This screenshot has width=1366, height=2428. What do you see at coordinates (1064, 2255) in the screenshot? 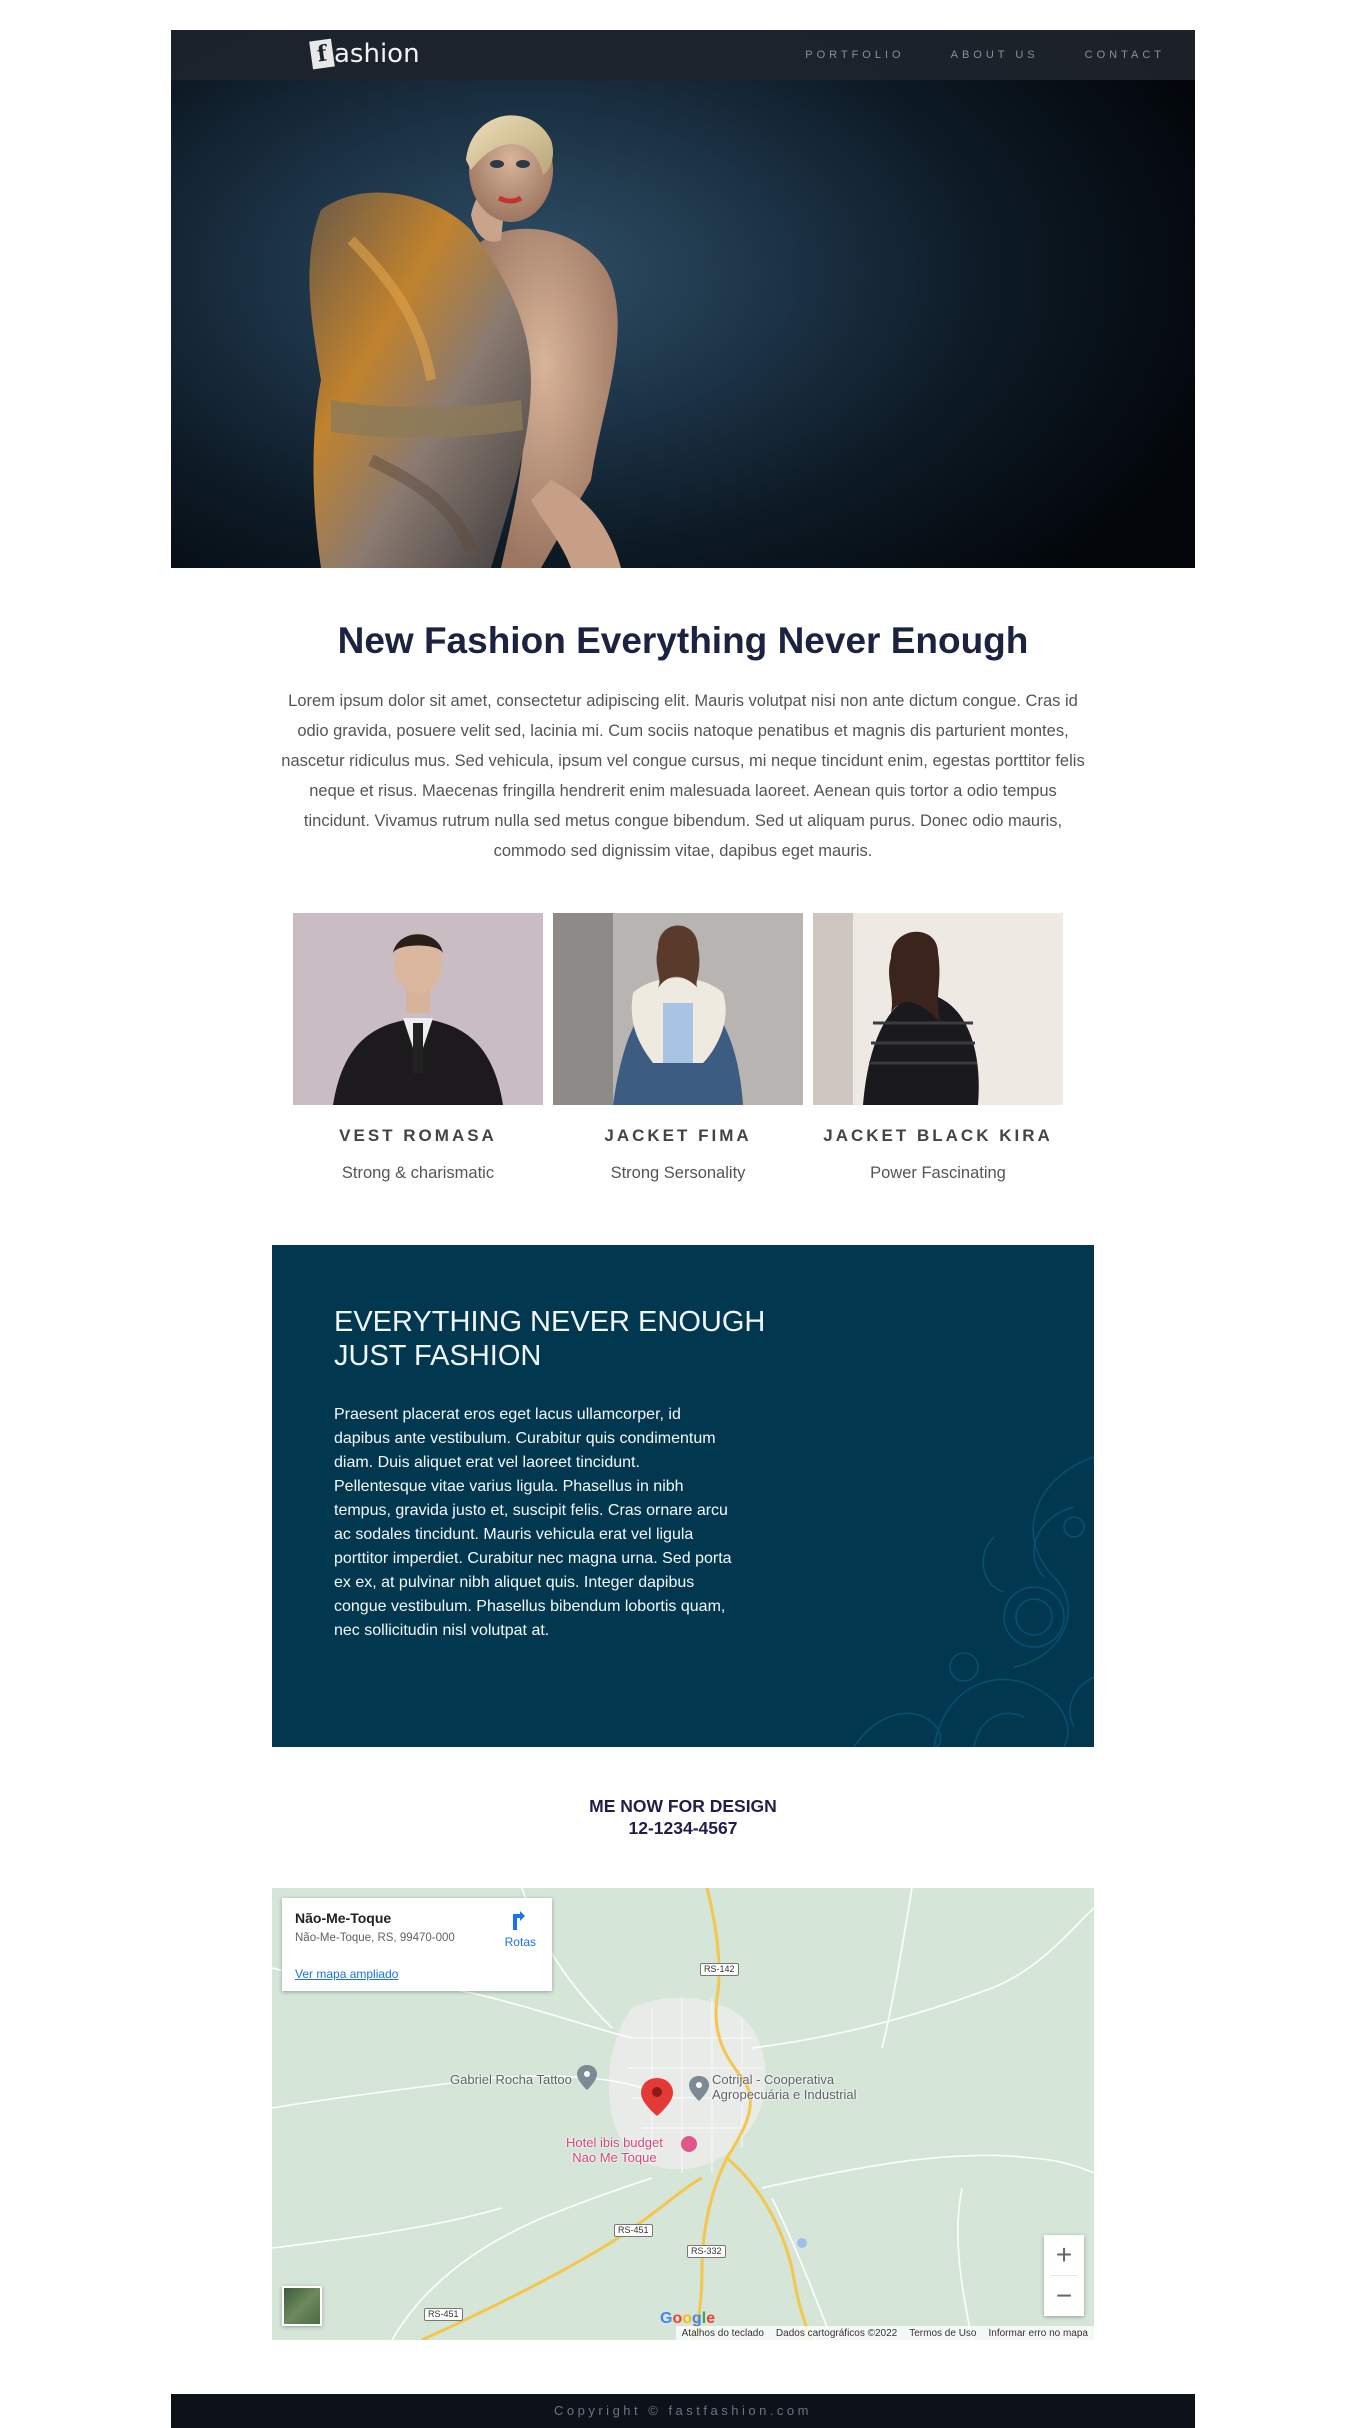
I see `zoom-in-button: +` at bounding box center [1064, 2255].